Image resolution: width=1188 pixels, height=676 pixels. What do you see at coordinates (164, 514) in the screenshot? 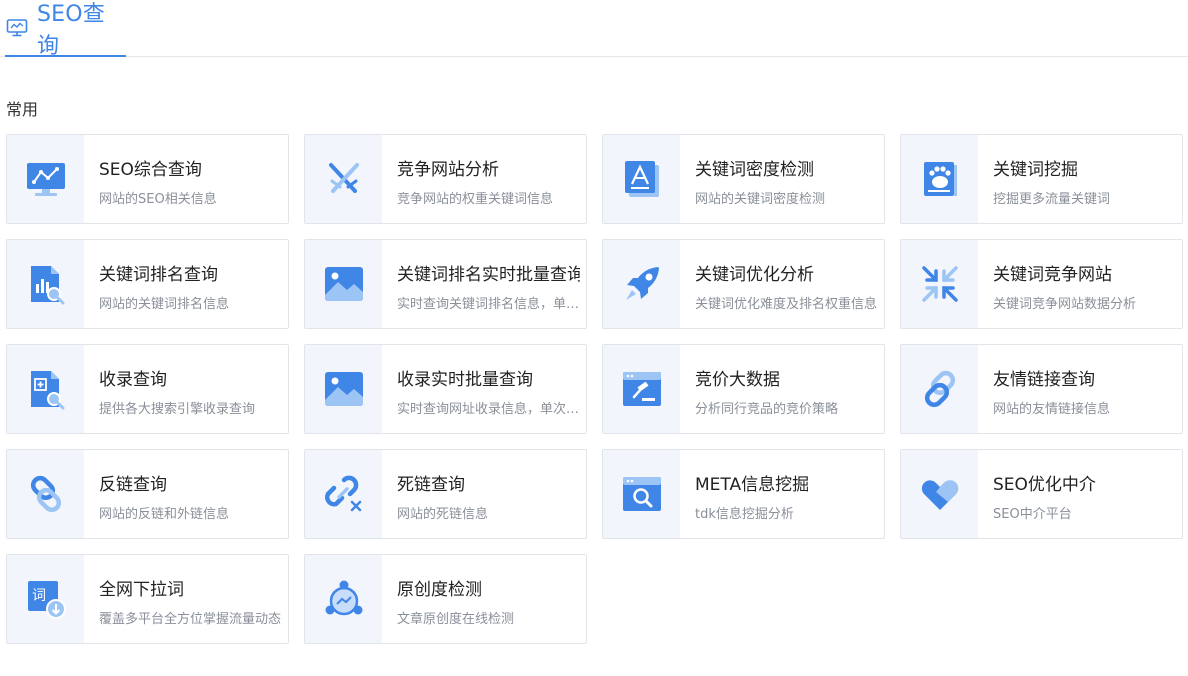
I see `tool-desc: 网站的反链和外链信息` at bounding box center [164, 514].